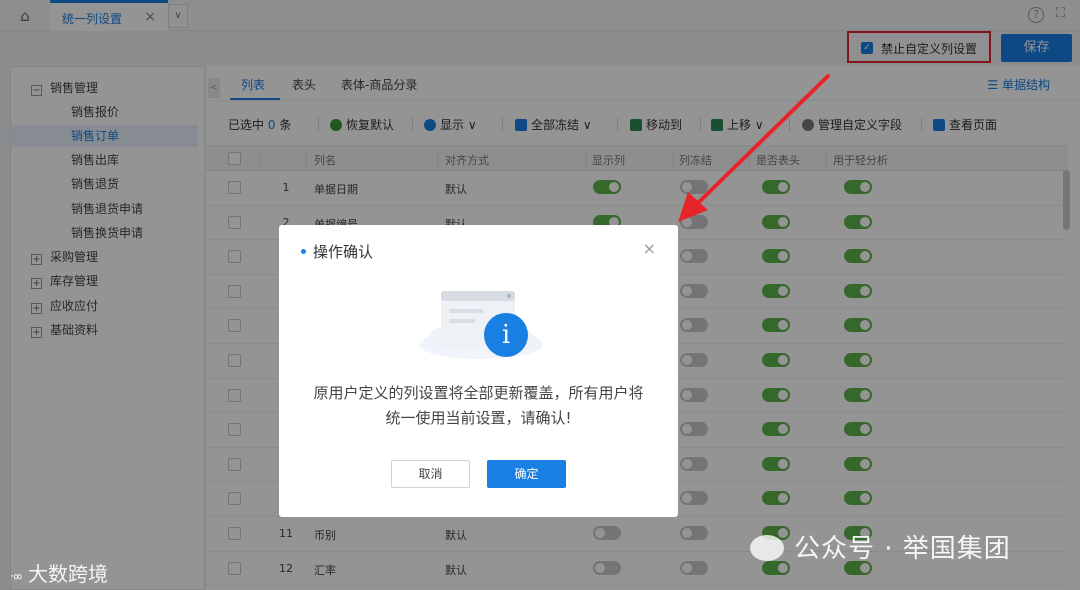 The height and width of the screenshot is (590, 1080). What do you see at coordinates (430, 474) in the screenshot?
I see `cancel-button: 取消` at bounding box center [430, 474].